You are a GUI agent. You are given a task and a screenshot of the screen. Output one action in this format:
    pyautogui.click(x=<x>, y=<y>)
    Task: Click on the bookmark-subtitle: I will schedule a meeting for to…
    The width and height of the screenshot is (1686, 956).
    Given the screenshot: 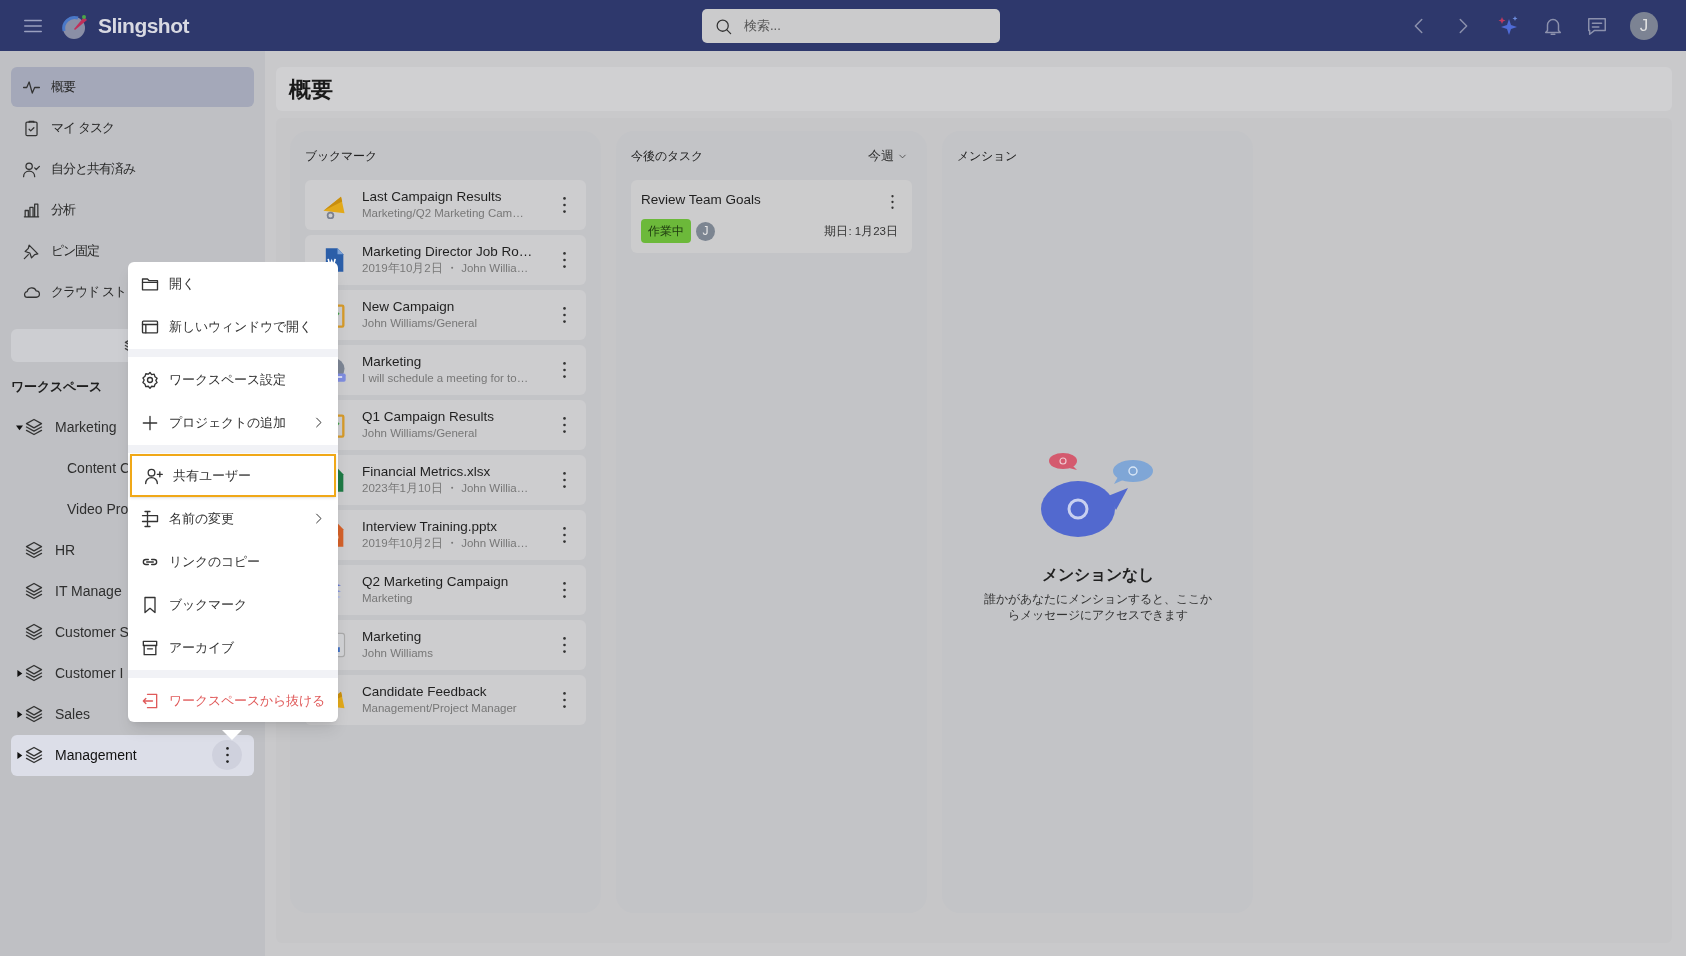 What is the action you would take?
    pyautogui.click(x=446, y=378)
    